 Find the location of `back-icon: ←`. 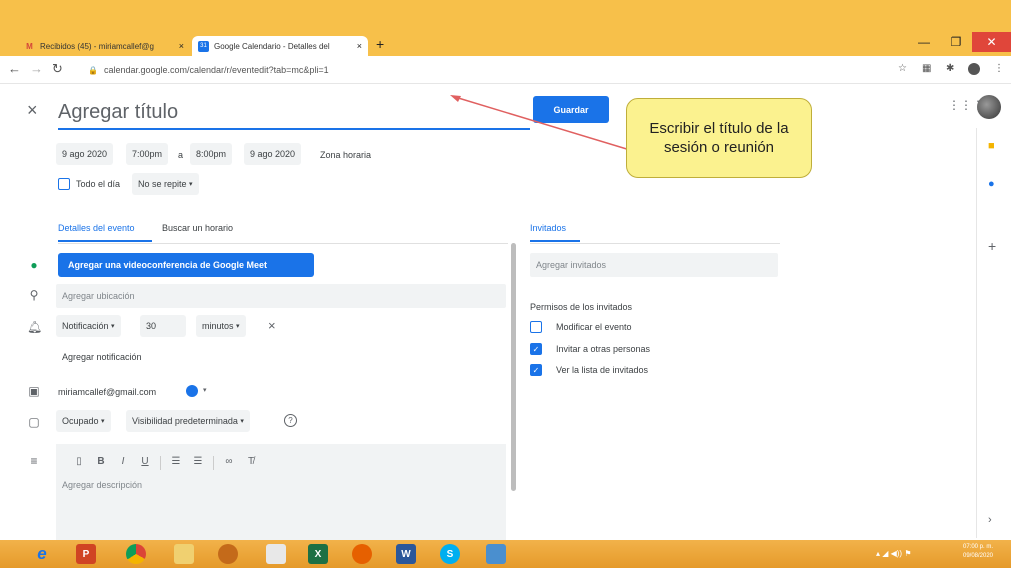

back-icon: ← is located at coordinates (14, 68).